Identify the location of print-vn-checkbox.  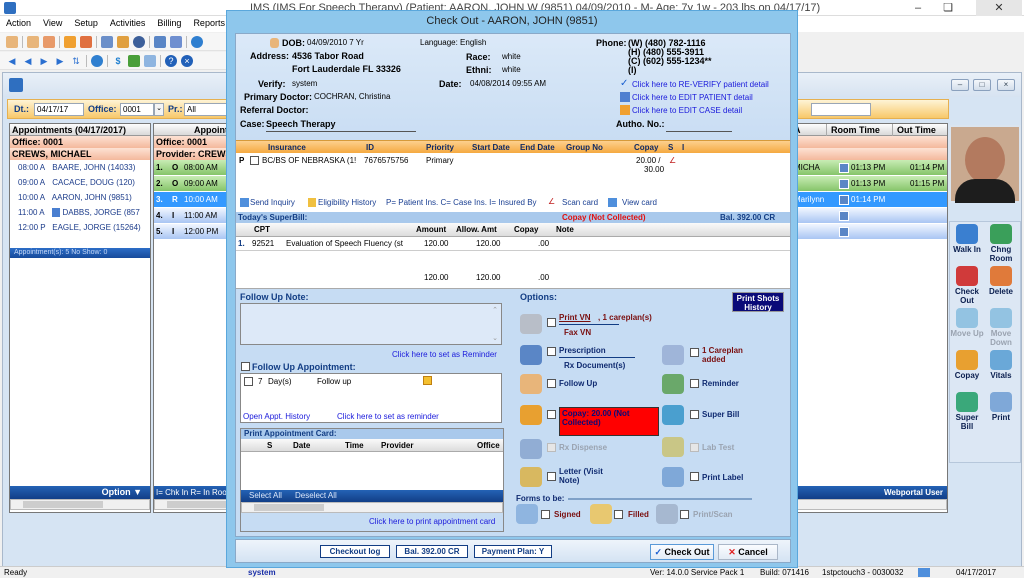
(551, 322).